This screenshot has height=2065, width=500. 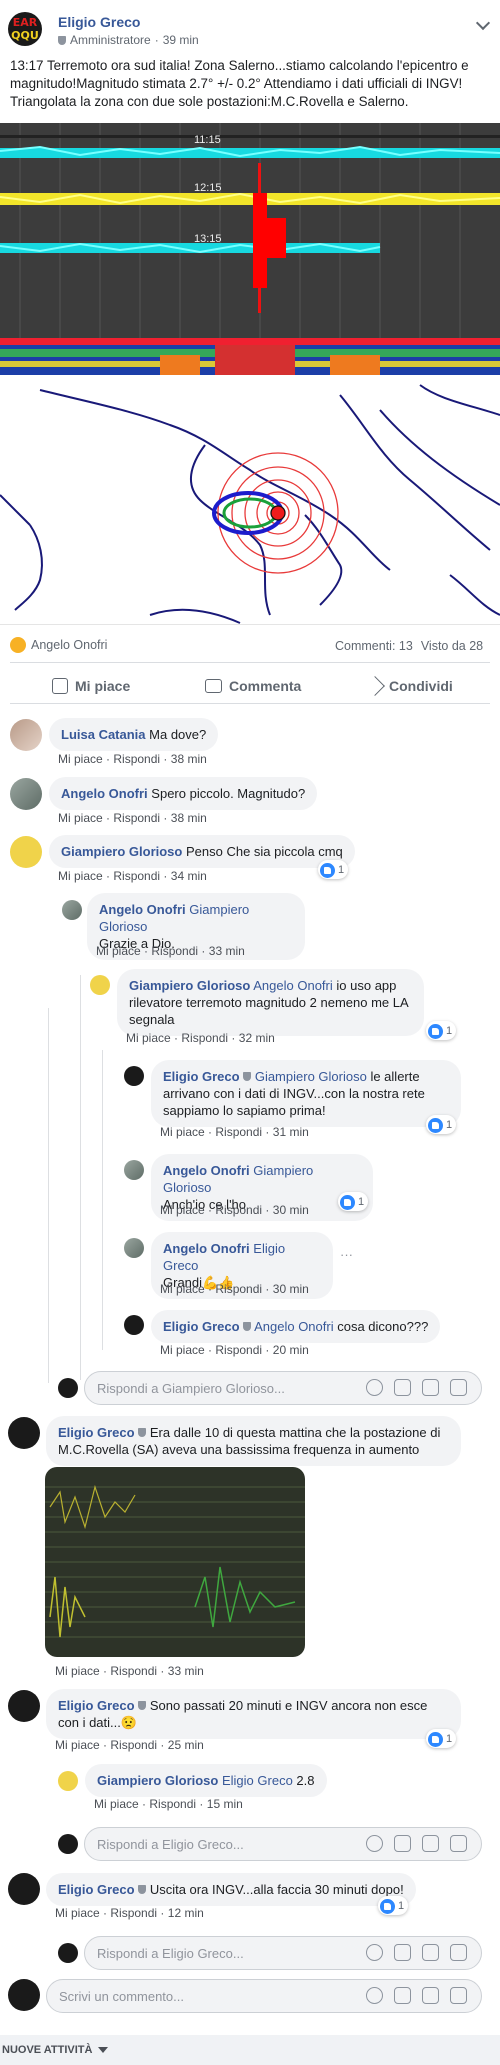 What do you see at coordinates (99, 22) in the screenshot?
I see `post-author: Eligio Greco` at bounding box center [99, 22].